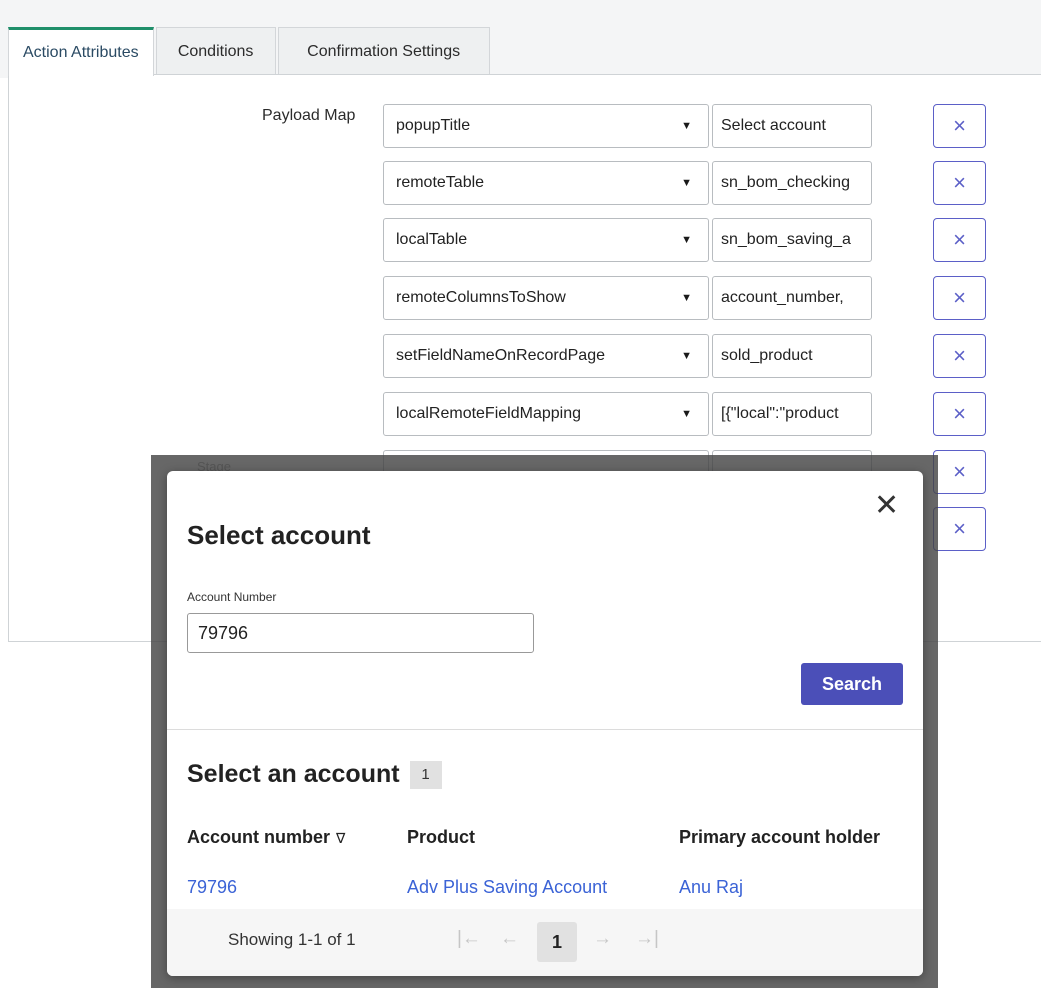 This screenshot has width=1041, height=988. Describe the element at coordinates (602, 939) in the screenshot. I see `next-page-icon: →` at that location.